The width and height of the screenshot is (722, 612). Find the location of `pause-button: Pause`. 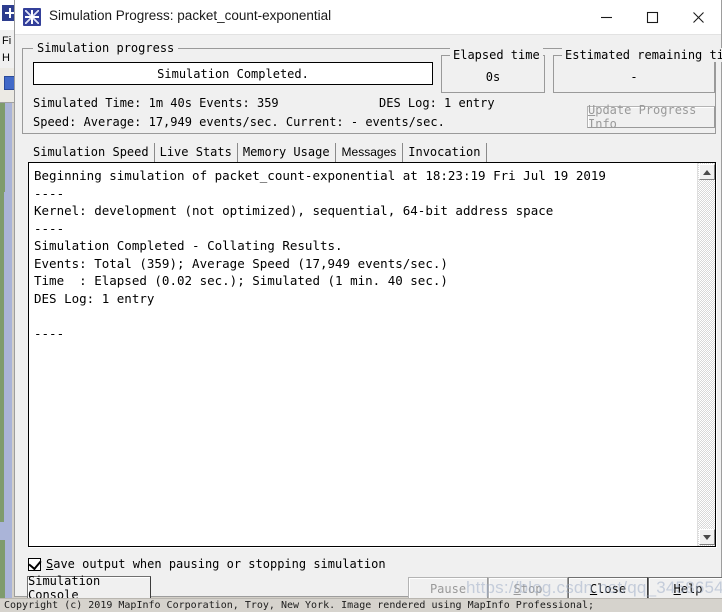

pause-button: Pause is located at coordinates (448, 588).